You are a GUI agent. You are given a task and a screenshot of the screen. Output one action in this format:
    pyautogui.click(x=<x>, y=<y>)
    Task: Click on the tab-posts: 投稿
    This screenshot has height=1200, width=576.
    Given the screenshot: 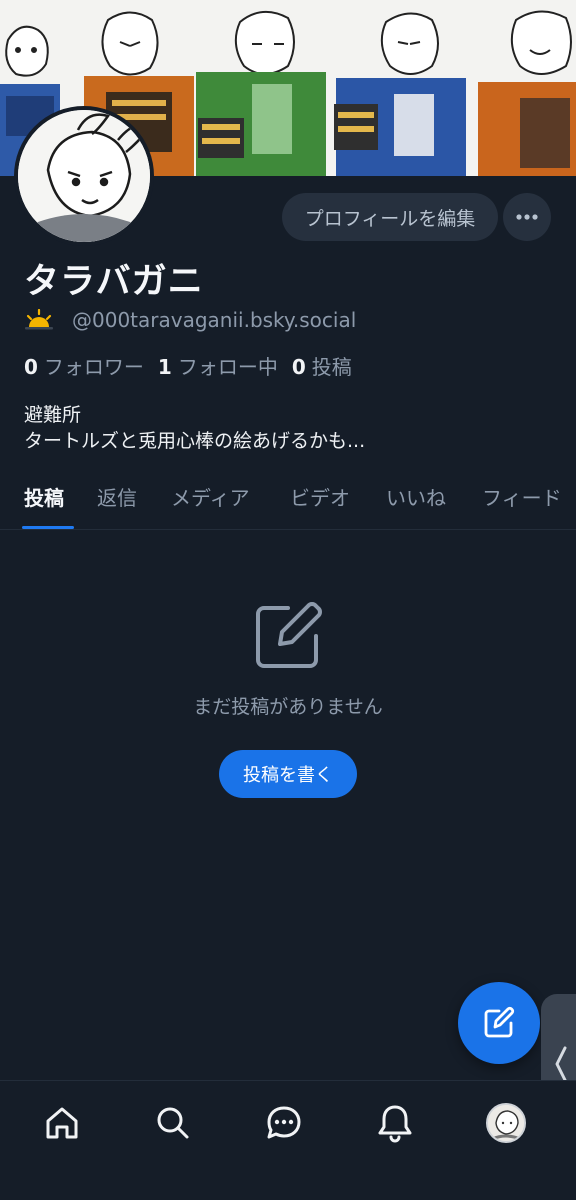 What is the action you would take?
    pyautogui.click(x=44, y=496)
    